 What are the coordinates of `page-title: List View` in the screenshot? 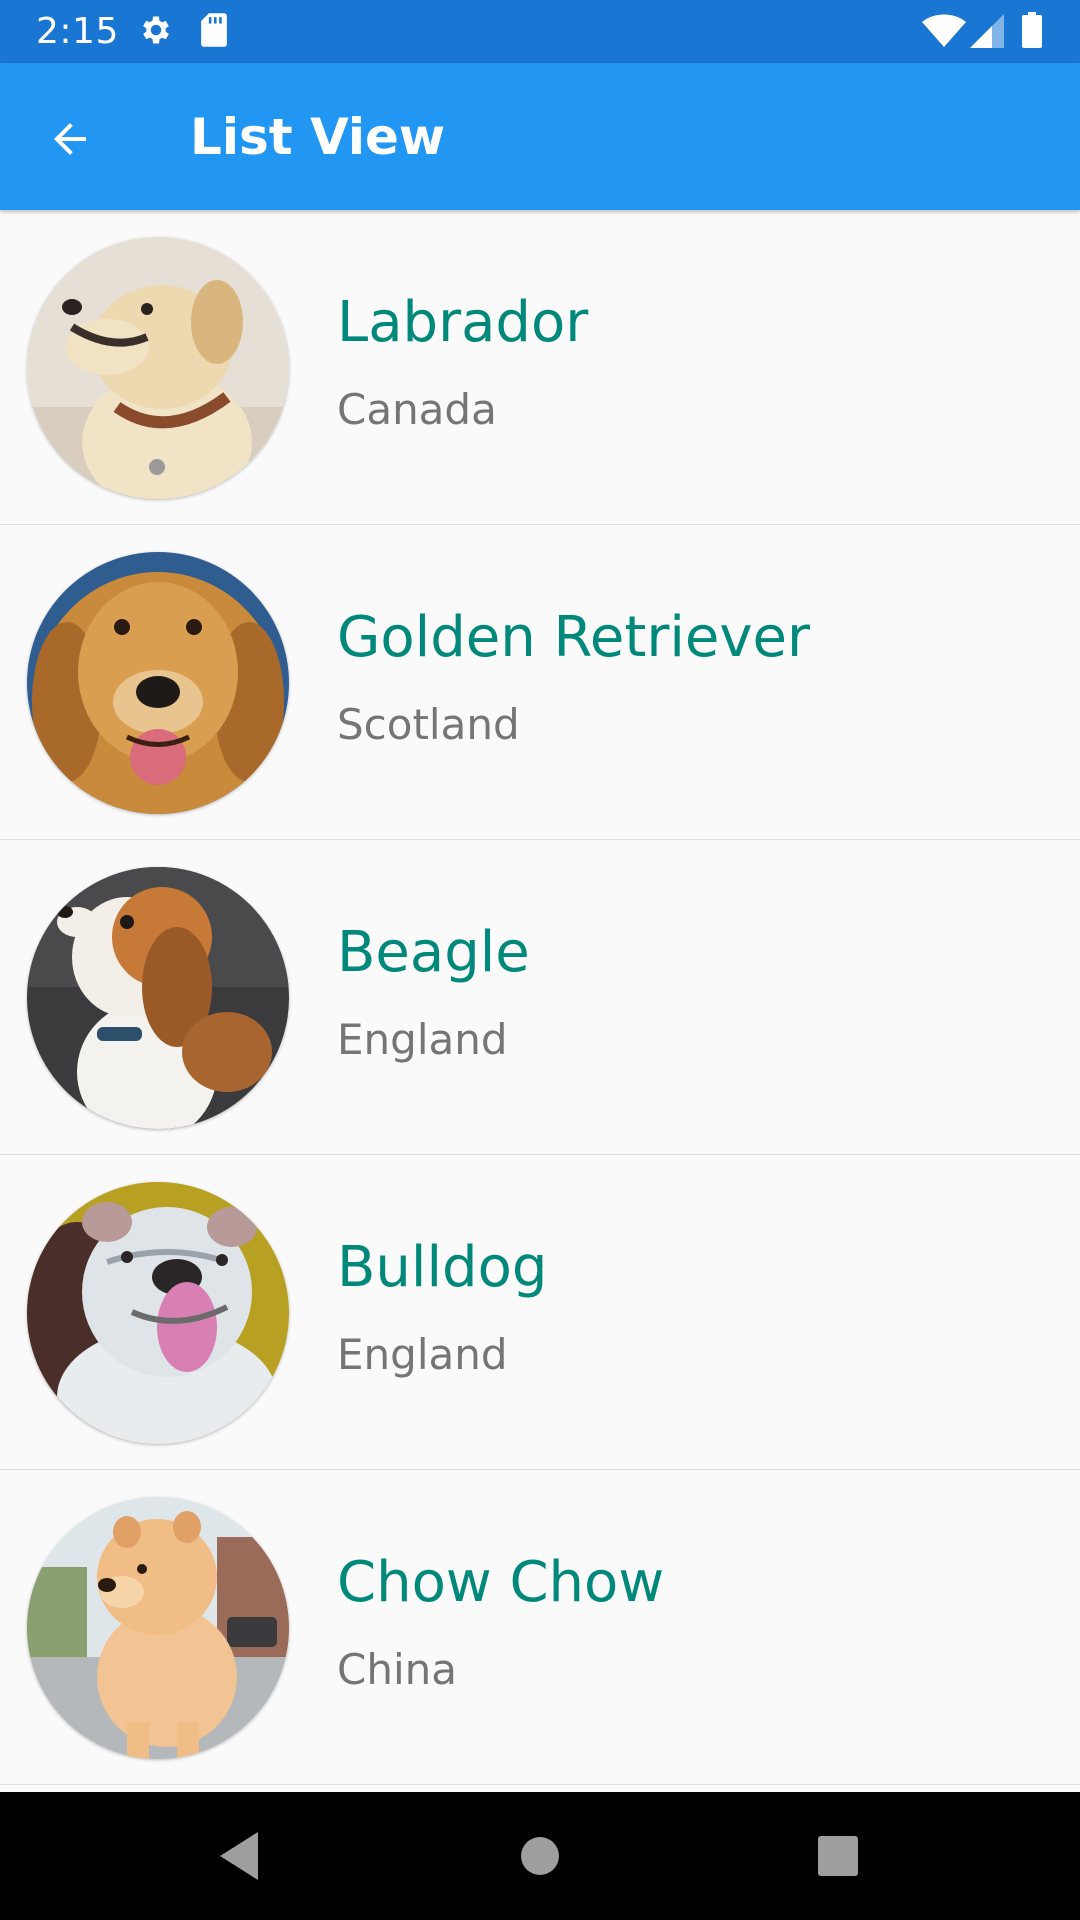 It's located at (318, 136).